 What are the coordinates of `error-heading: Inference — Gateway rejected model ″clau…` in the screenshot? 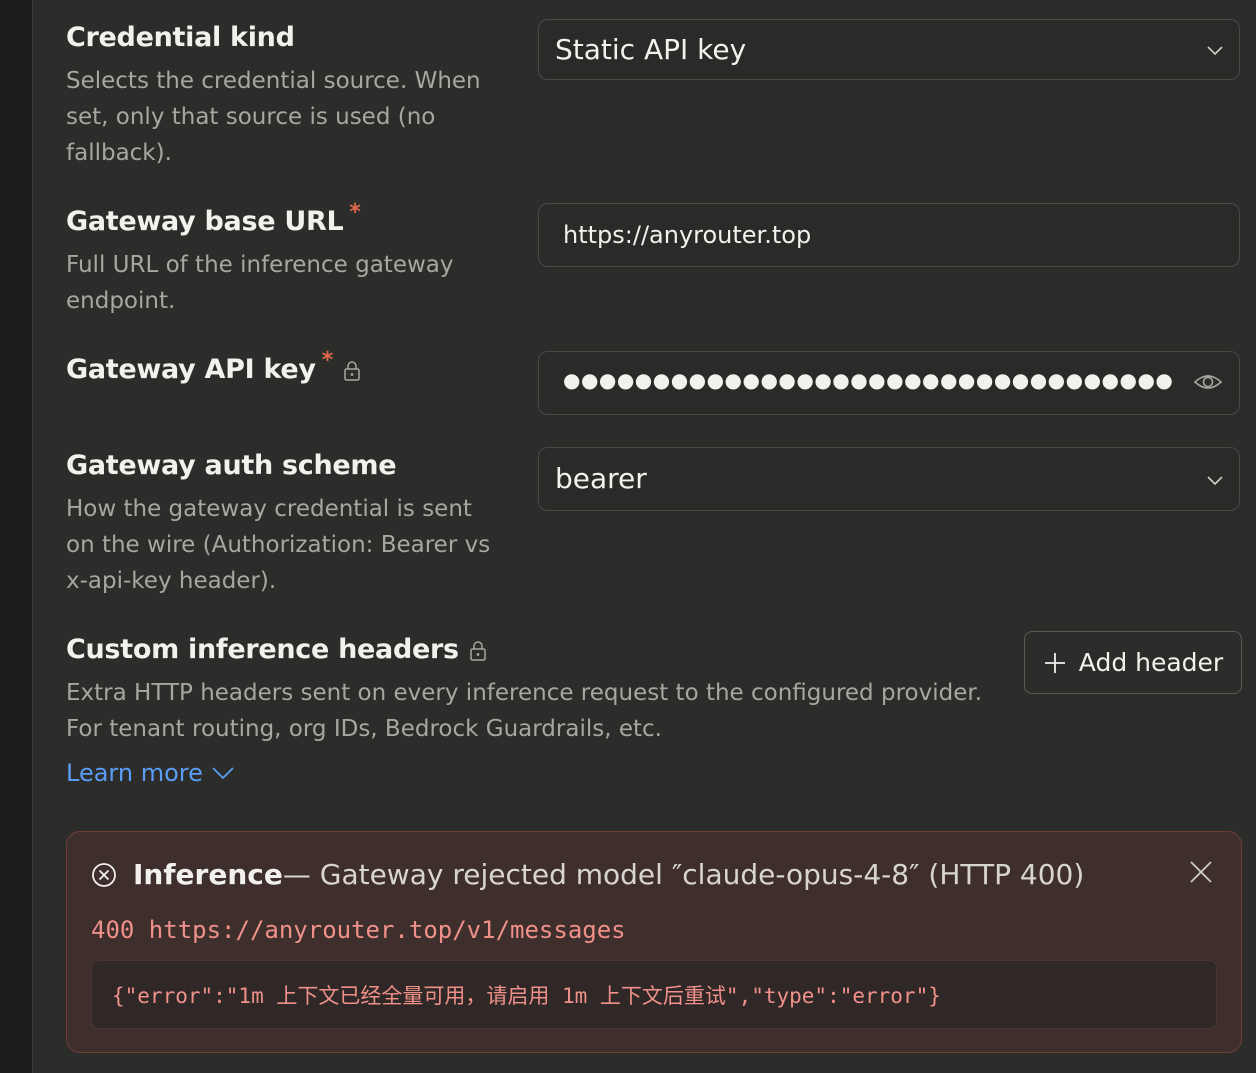 It's located at (587, 874).